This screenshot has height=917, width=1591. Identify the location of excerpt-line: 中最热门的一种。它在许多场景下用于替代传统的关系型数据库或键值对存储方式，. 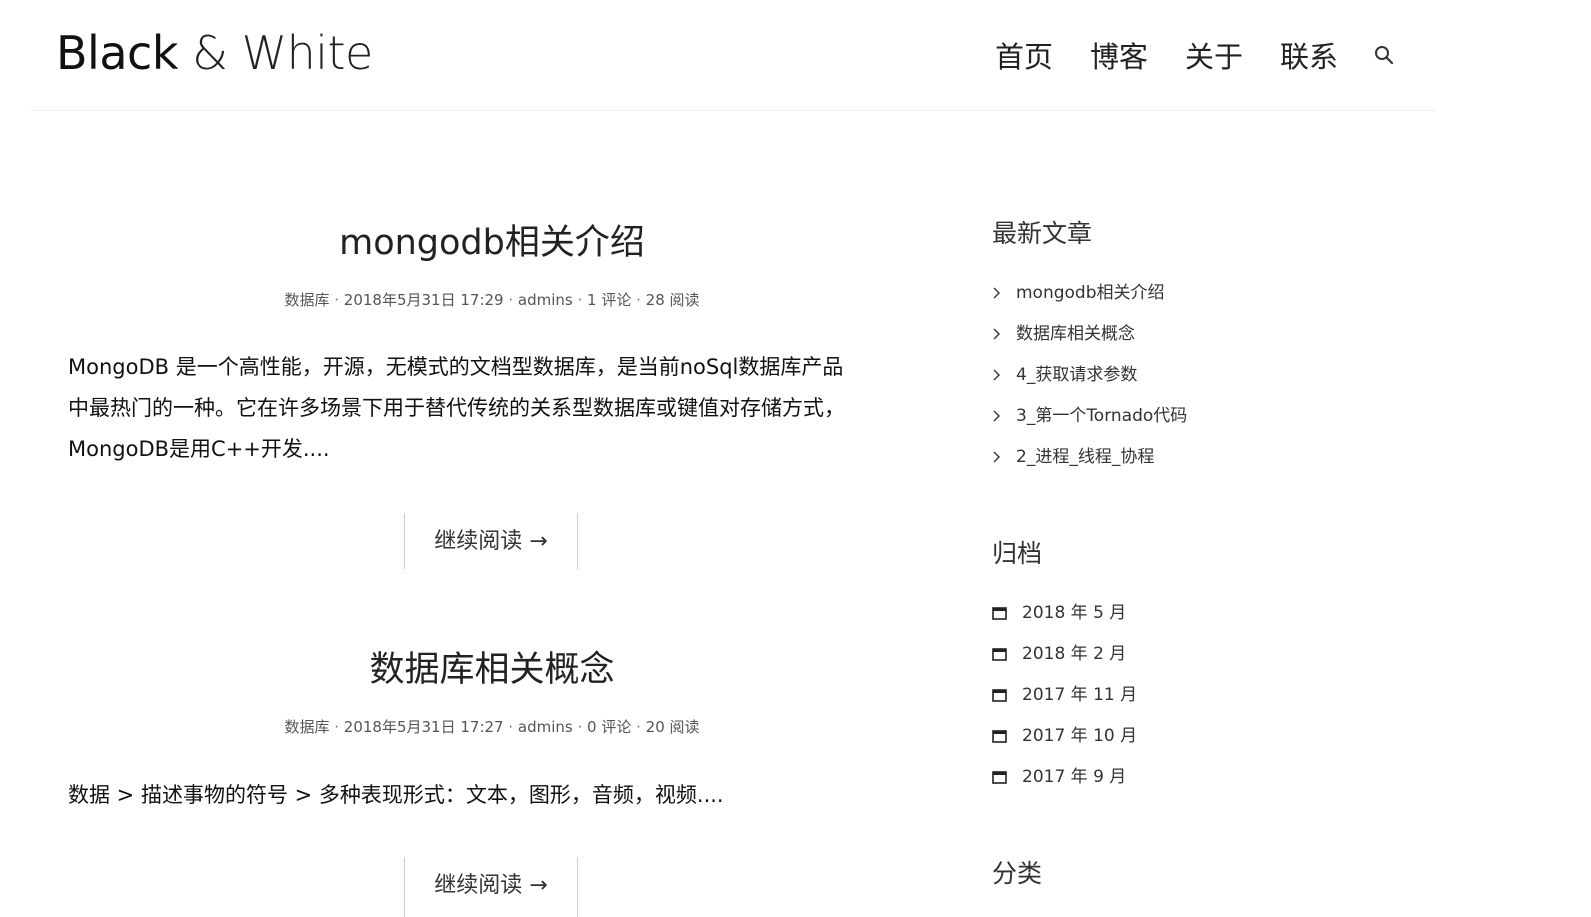
(456, 408).